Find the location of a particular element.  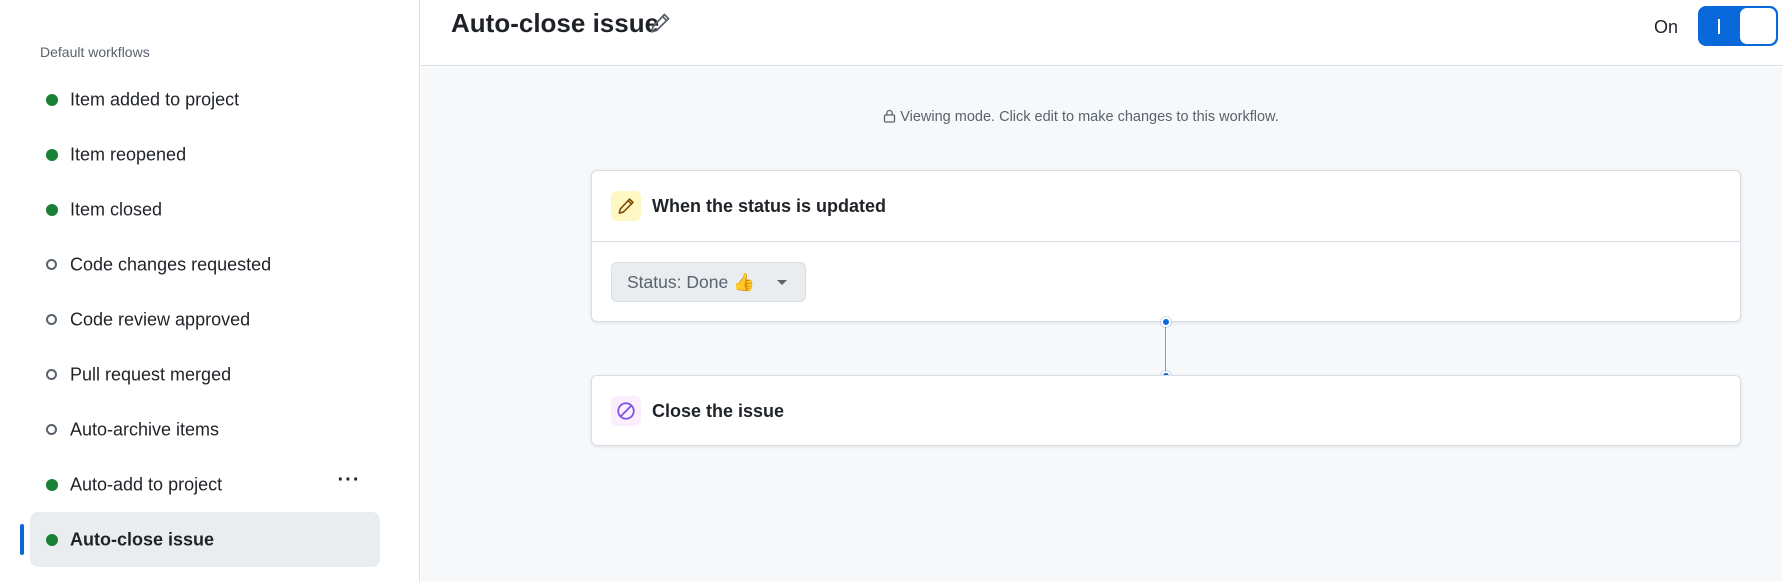

sidebar-item-label: Auto-add to project is located at coordinates (146, 484).